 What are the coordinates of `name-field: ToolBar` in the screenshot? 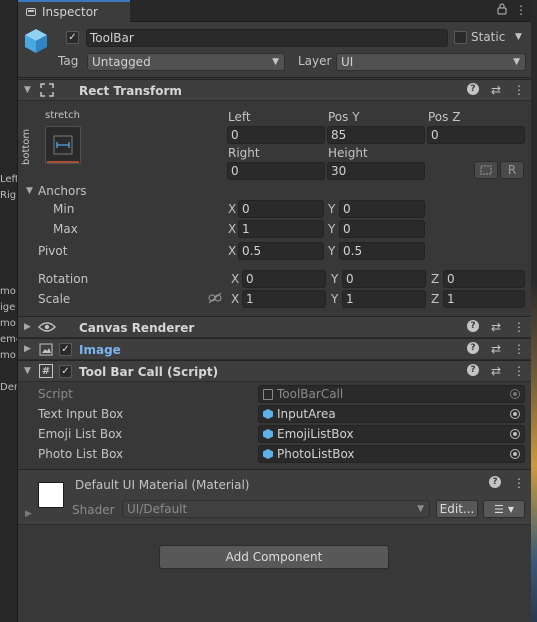 It's located at (267, 38).